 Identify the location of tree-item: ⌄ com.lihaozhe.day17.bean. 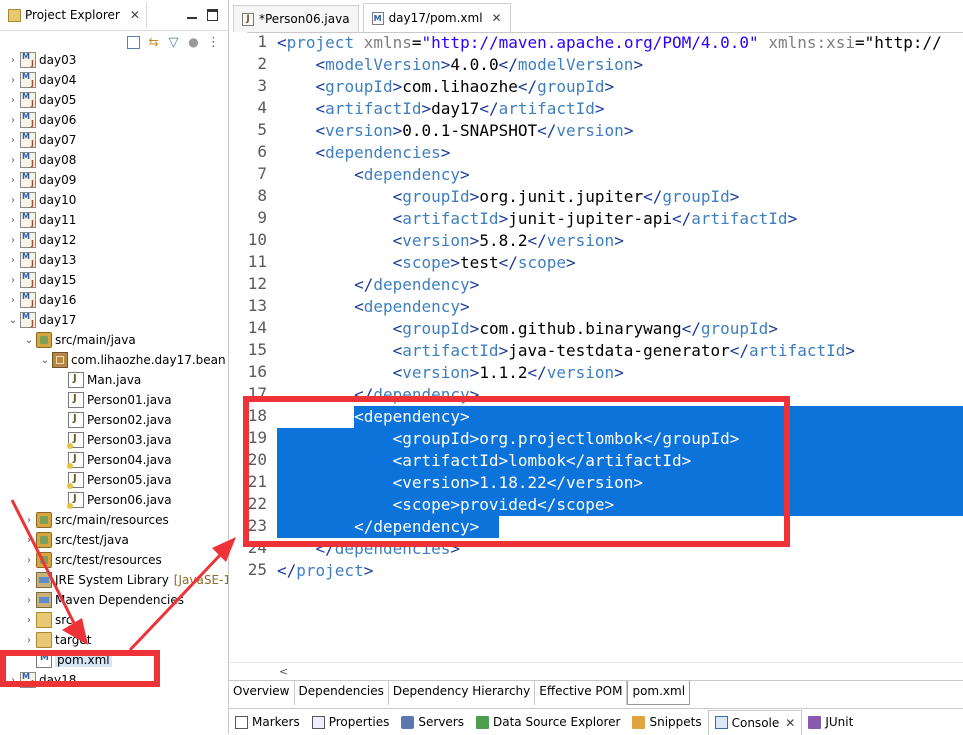
(114, 360).